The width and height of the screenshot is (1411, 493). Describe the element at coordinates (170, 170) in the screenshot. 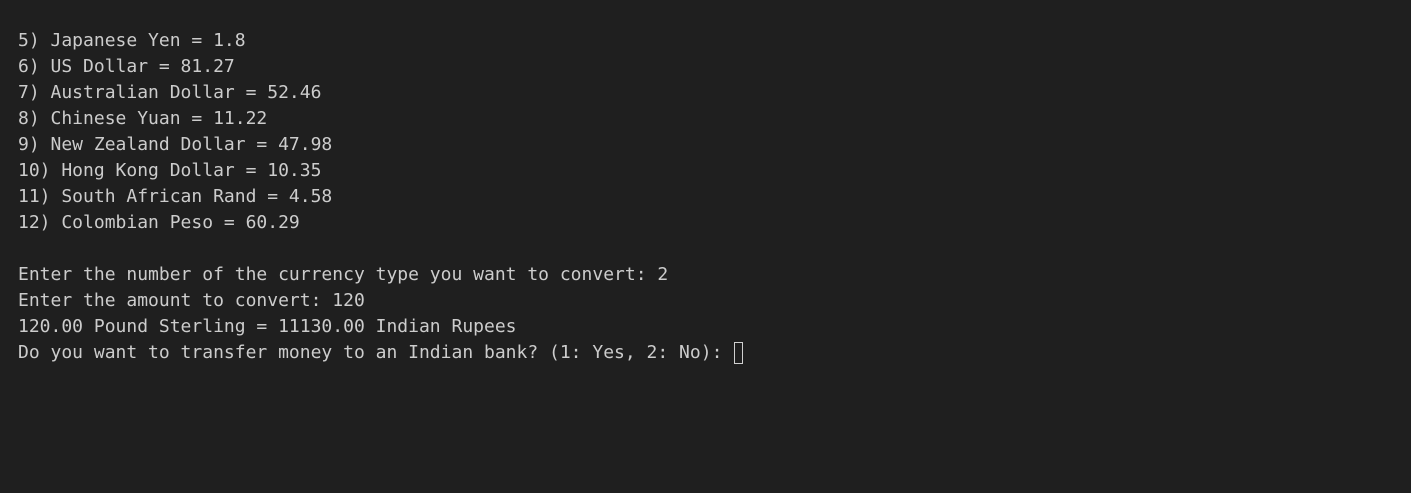

I see `rate-line: 10) Hong Kong Dollar = 10.35` at that location.